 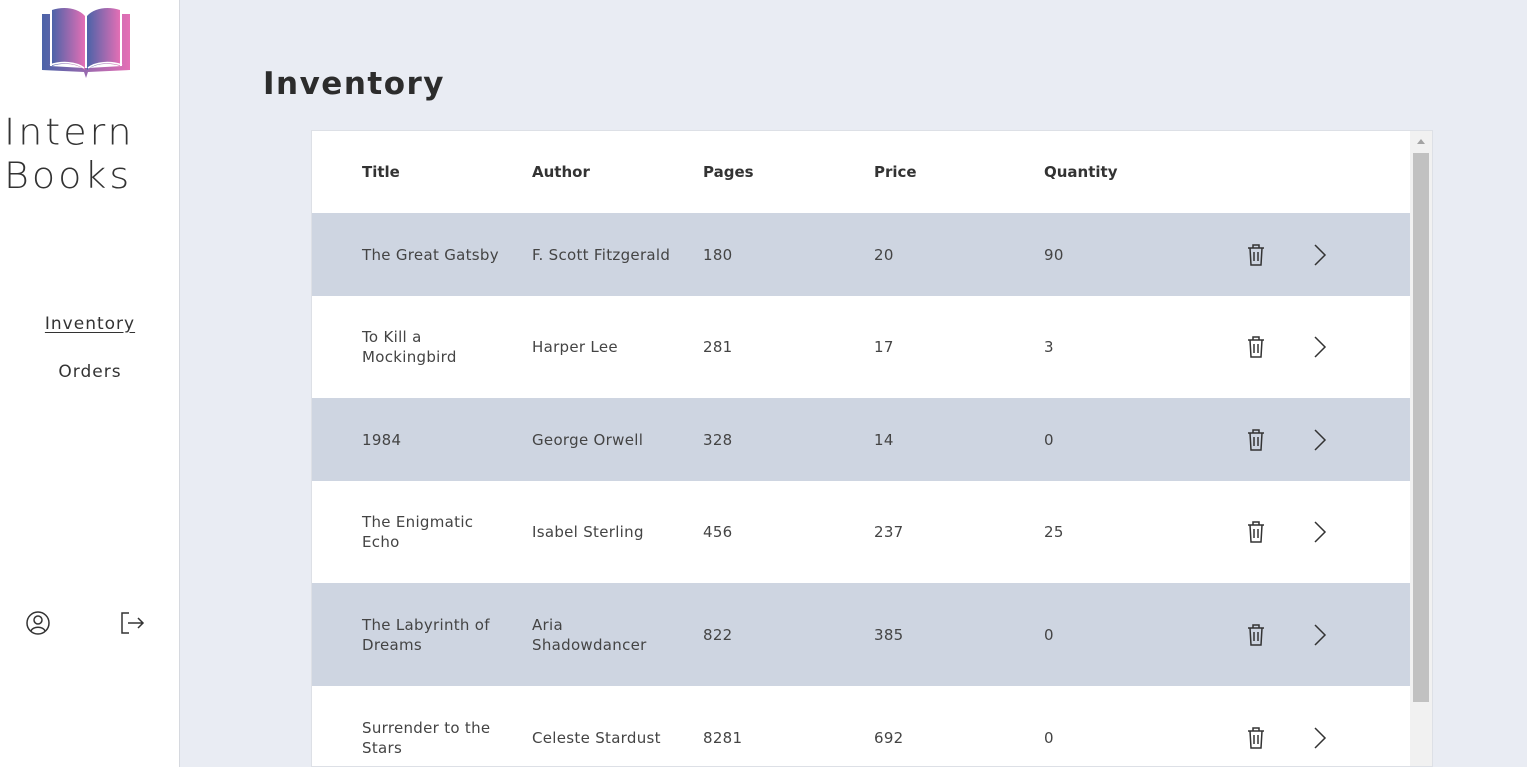 I want to click on cell-title: To Kill a Mockingbird, so click(x=409, y=347).